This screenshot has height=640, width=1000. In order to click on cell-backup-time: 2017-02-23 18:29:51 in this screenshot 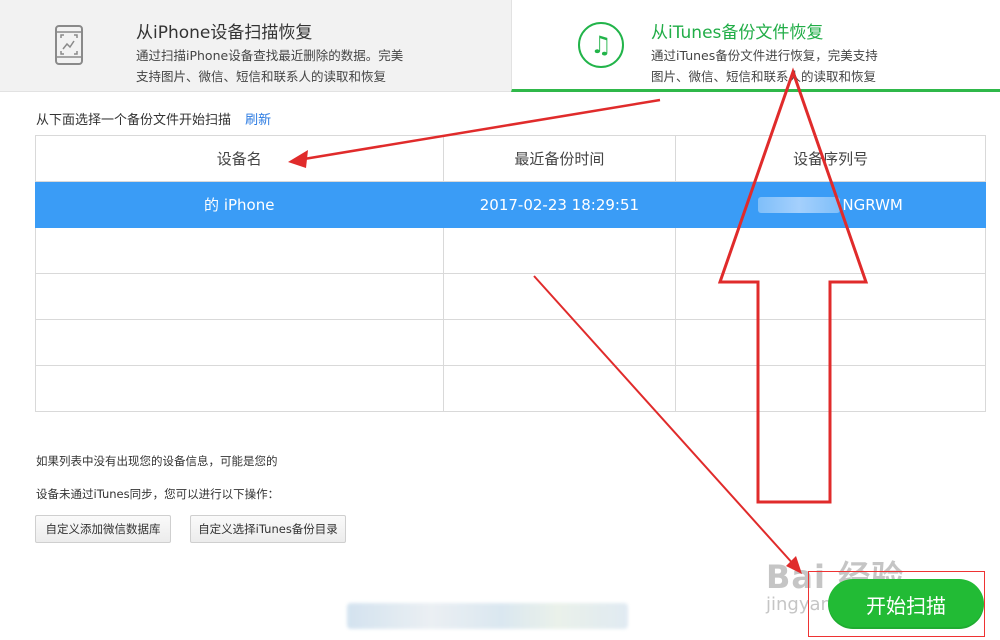, I will do `click(559, 204)`.